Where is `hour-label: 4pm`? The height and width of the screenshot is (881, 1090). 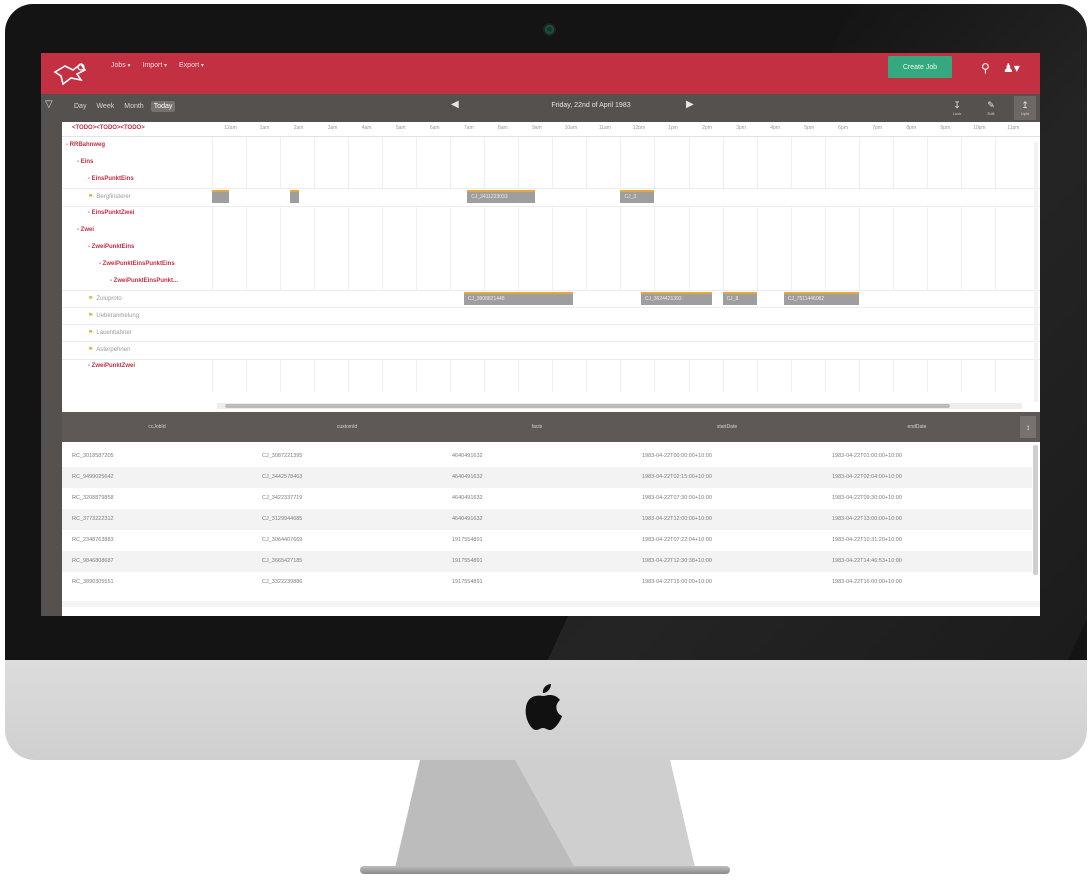 hour-label: 4pm is located at coordinates (775, 128).